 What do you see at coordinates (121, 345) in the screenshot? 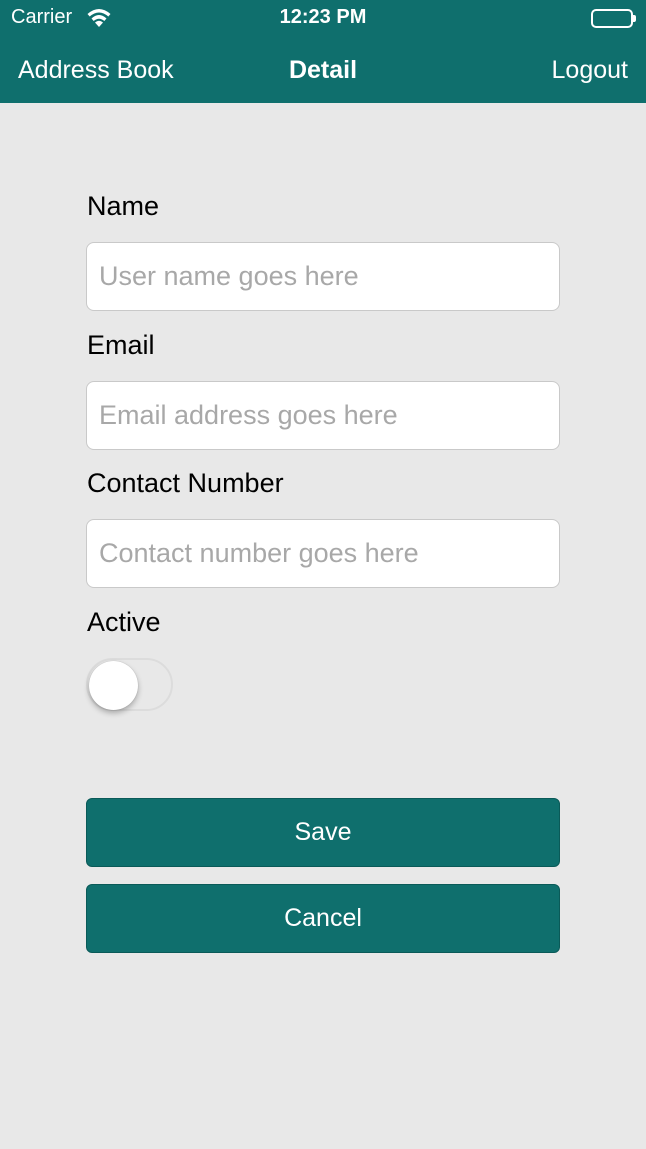
I see `email-label: Email` at bounding box center [121, 345].